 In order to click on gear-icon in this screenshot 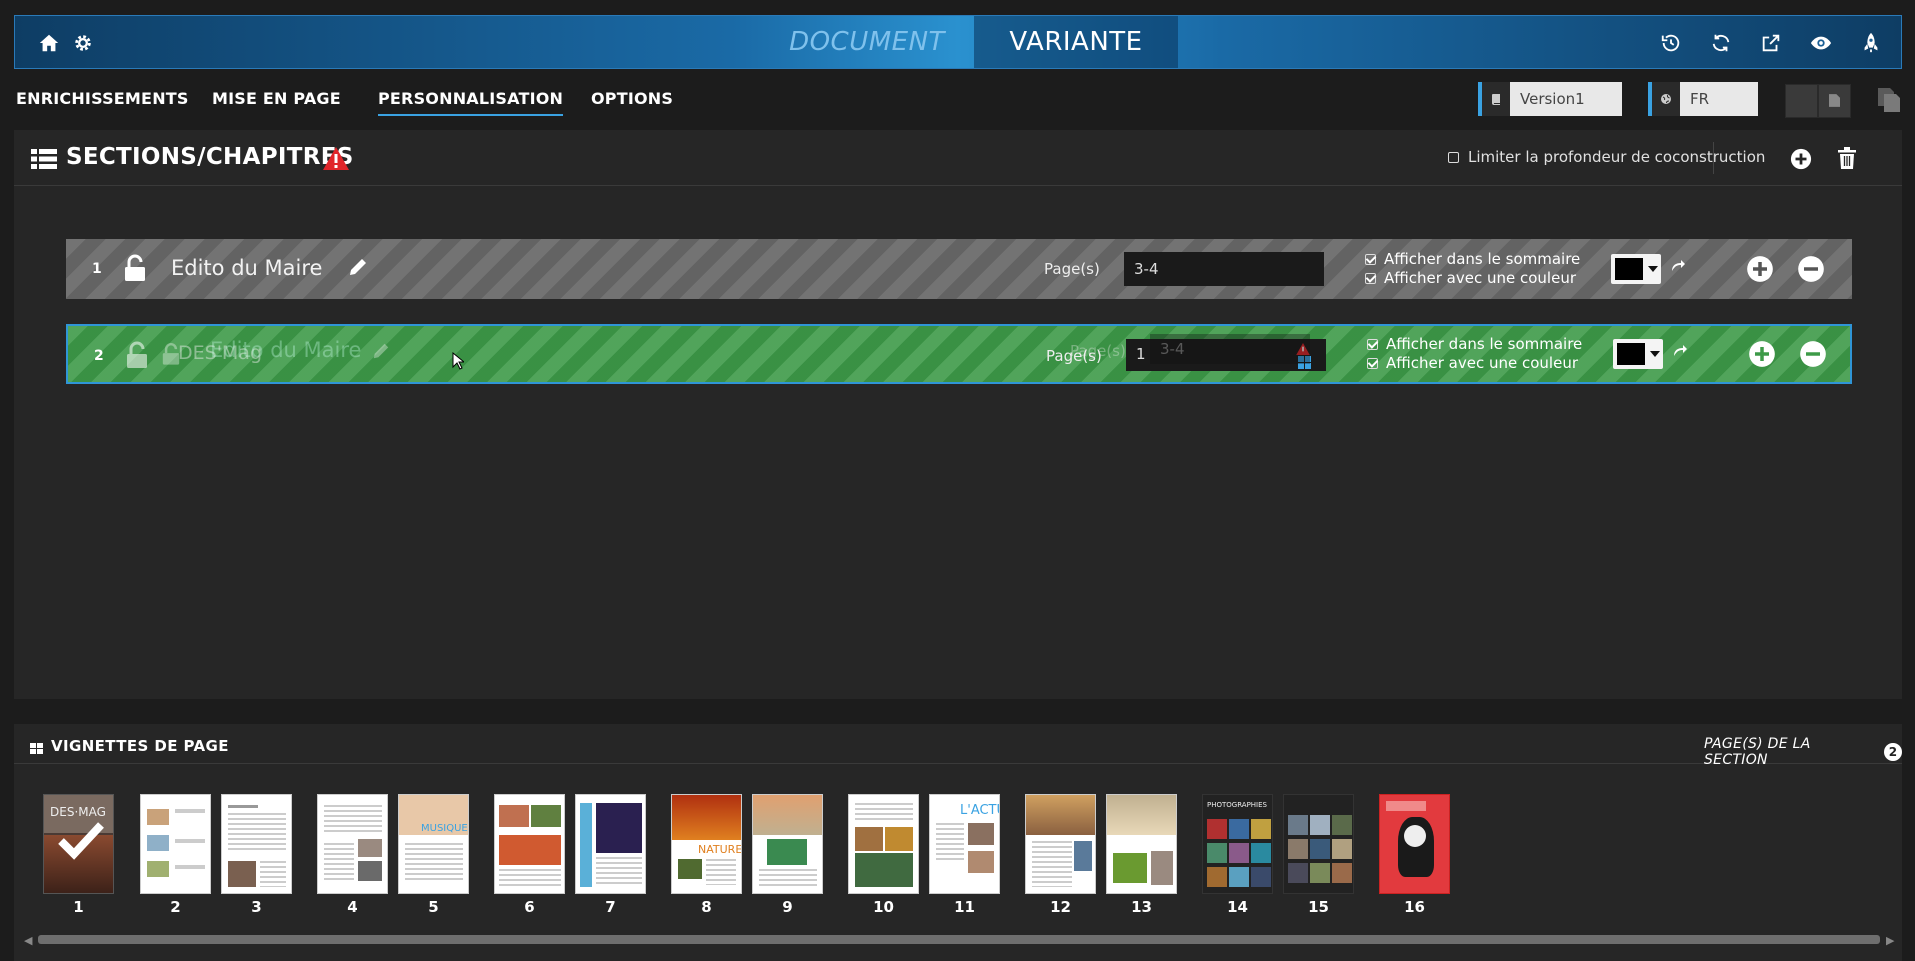, I will do `click(83, 43)`.